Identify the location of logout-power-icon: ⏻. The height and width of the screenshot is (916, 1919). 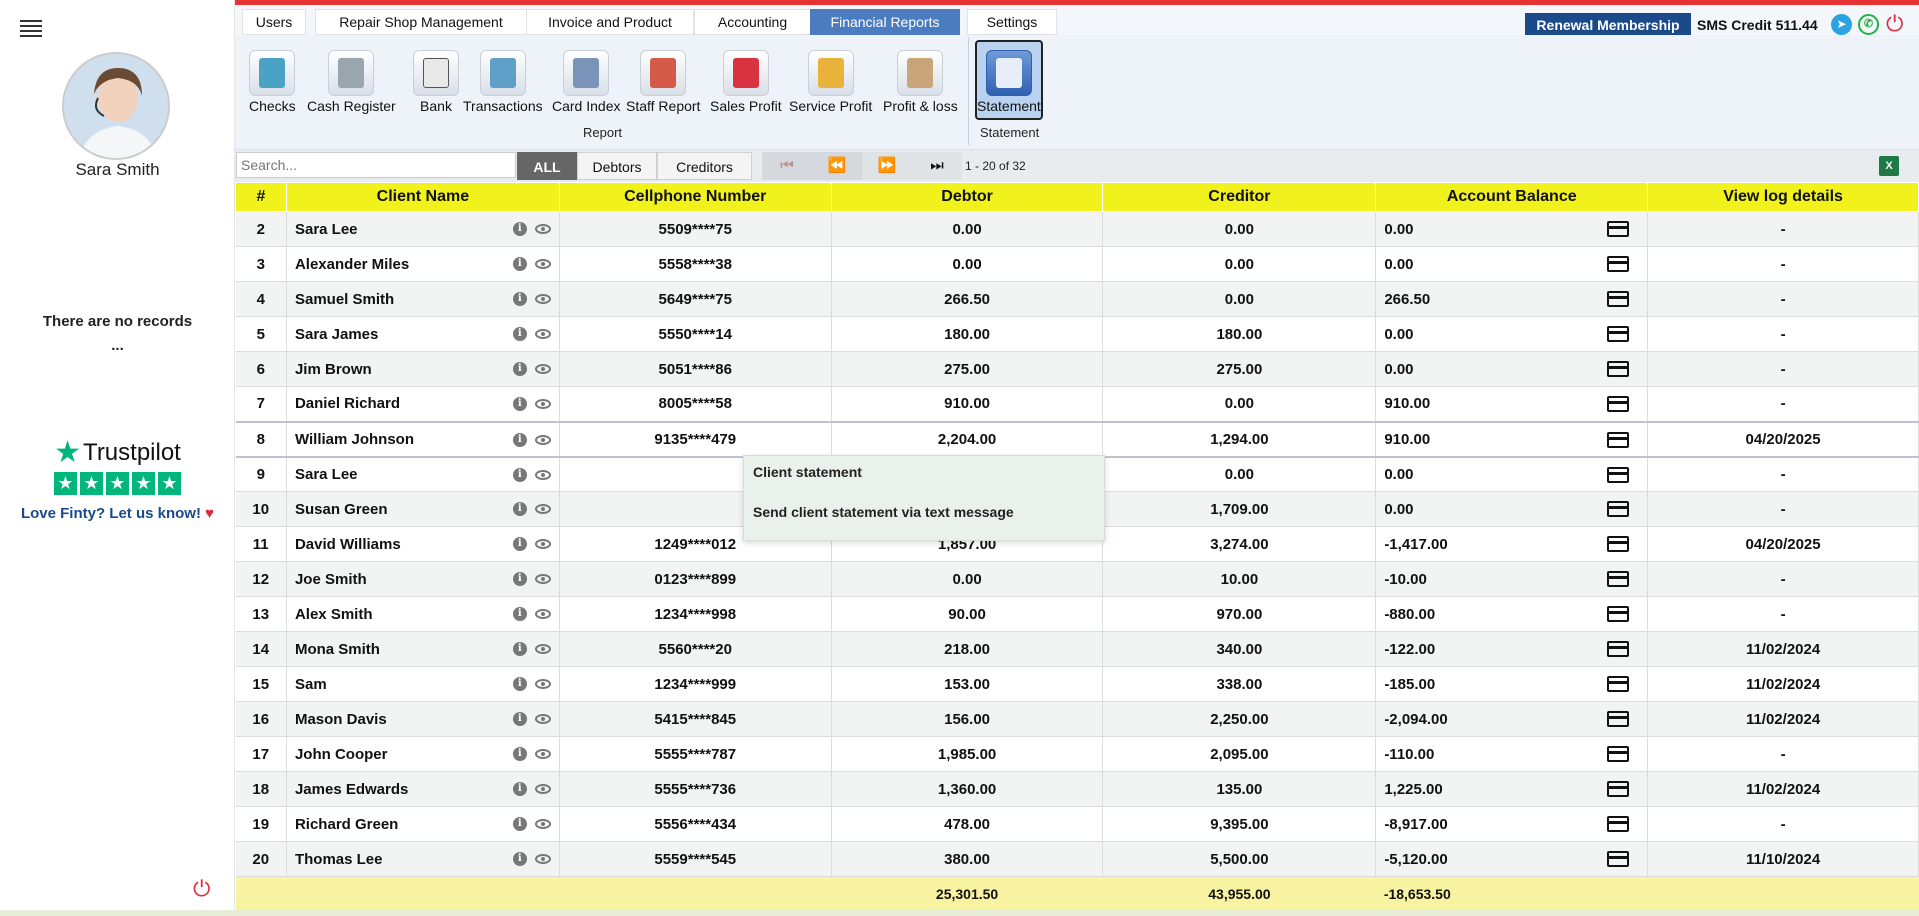
(1894, 24).